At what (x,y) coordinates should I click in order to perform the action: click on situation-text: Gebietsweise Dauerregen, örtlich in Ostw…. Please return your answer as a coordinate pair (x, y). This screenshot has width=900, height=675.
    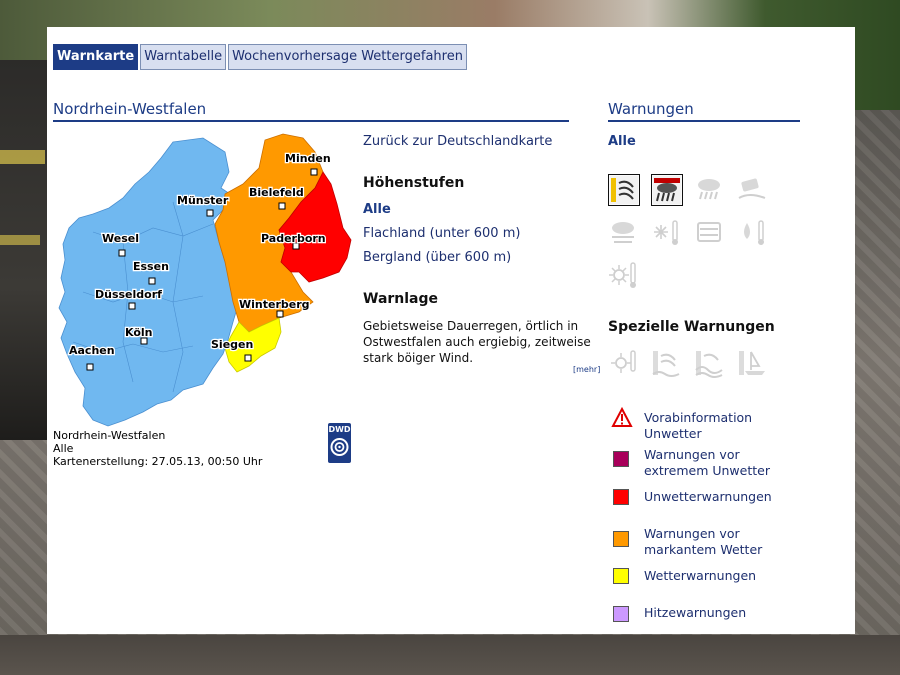
    Looking at the image, I should click on (477, 342).